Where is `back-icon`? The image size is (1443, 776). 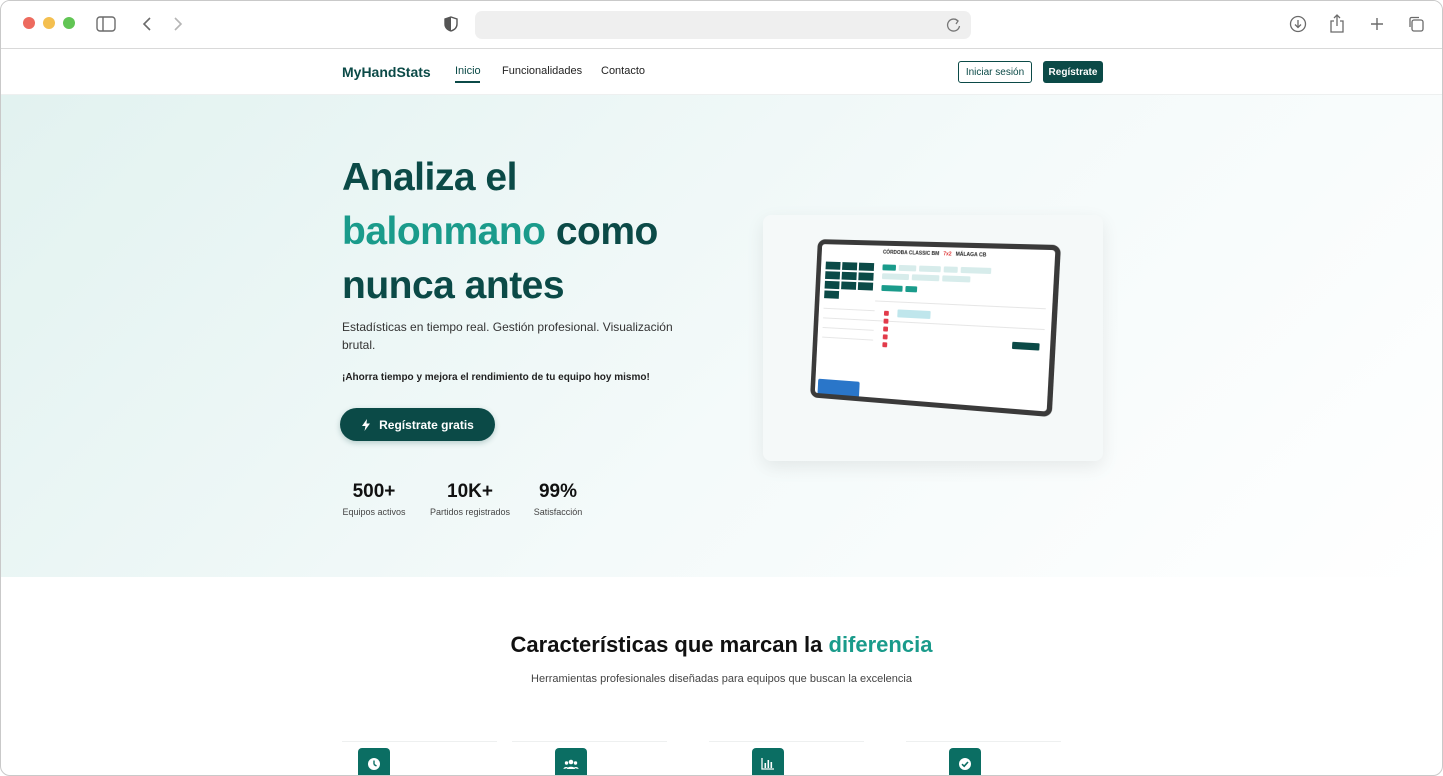
back-icon is located at coordinates (147, 24).